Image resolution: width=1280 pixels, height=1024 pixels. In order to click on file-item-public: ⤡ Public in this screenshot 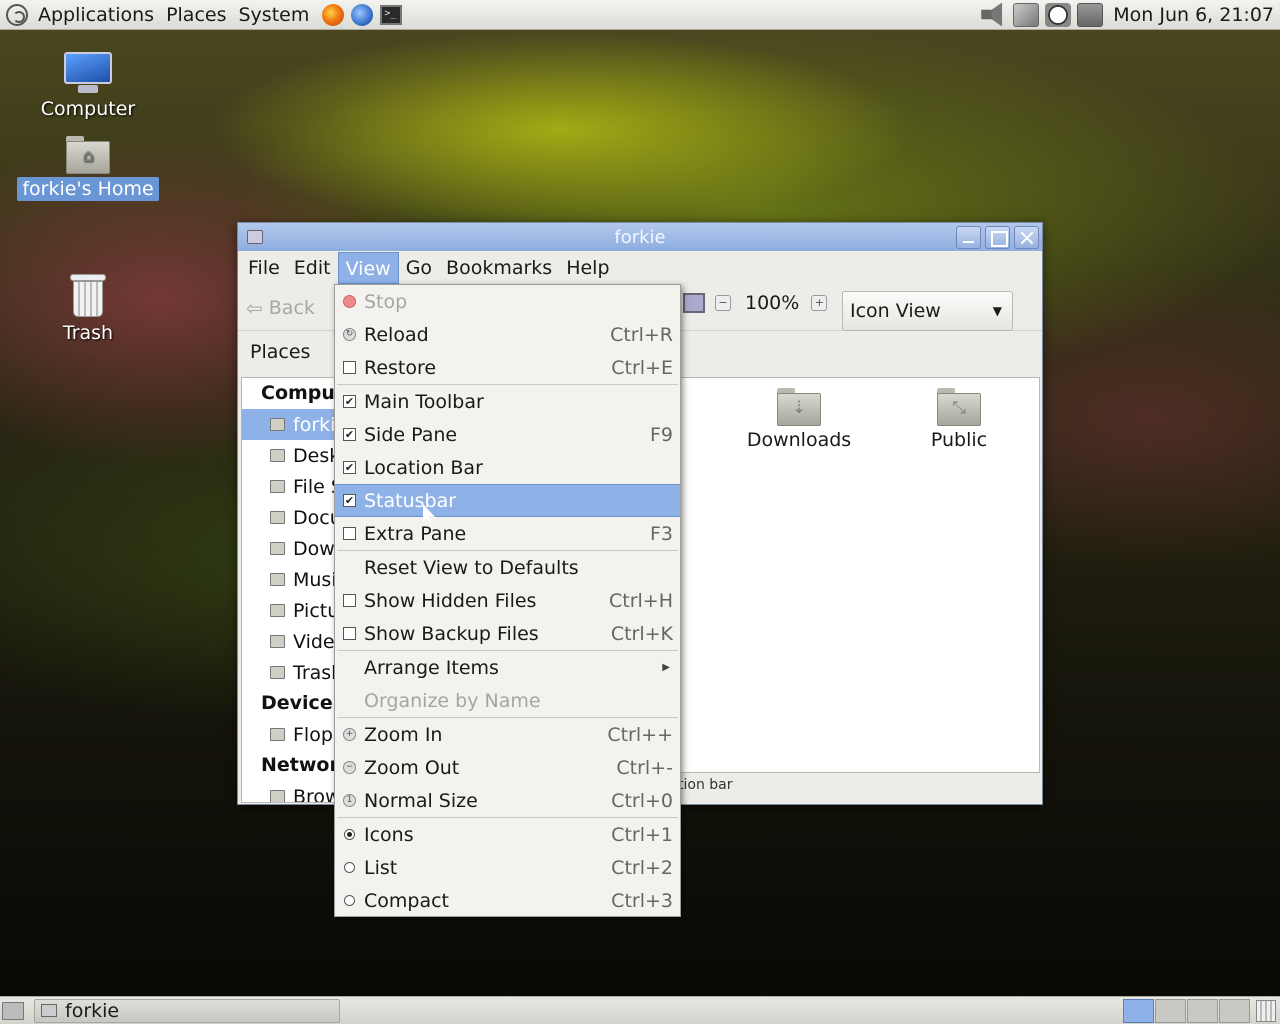, I will do `click(959, 419)`.